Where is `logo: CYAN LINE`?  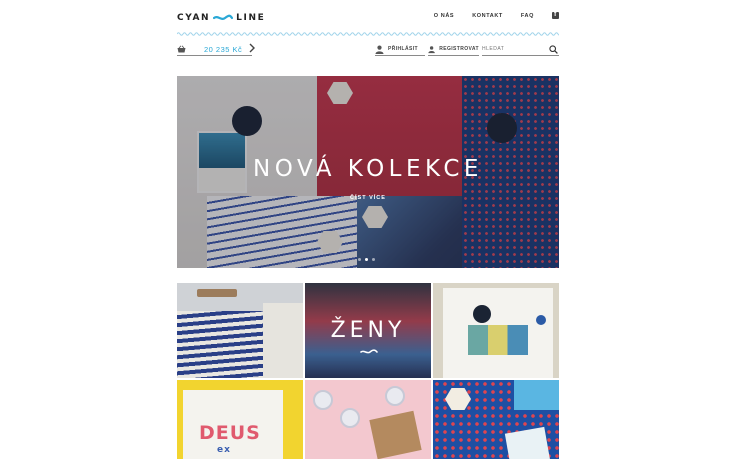
logo: CYAN LINE is located at coordinates (221, 18).